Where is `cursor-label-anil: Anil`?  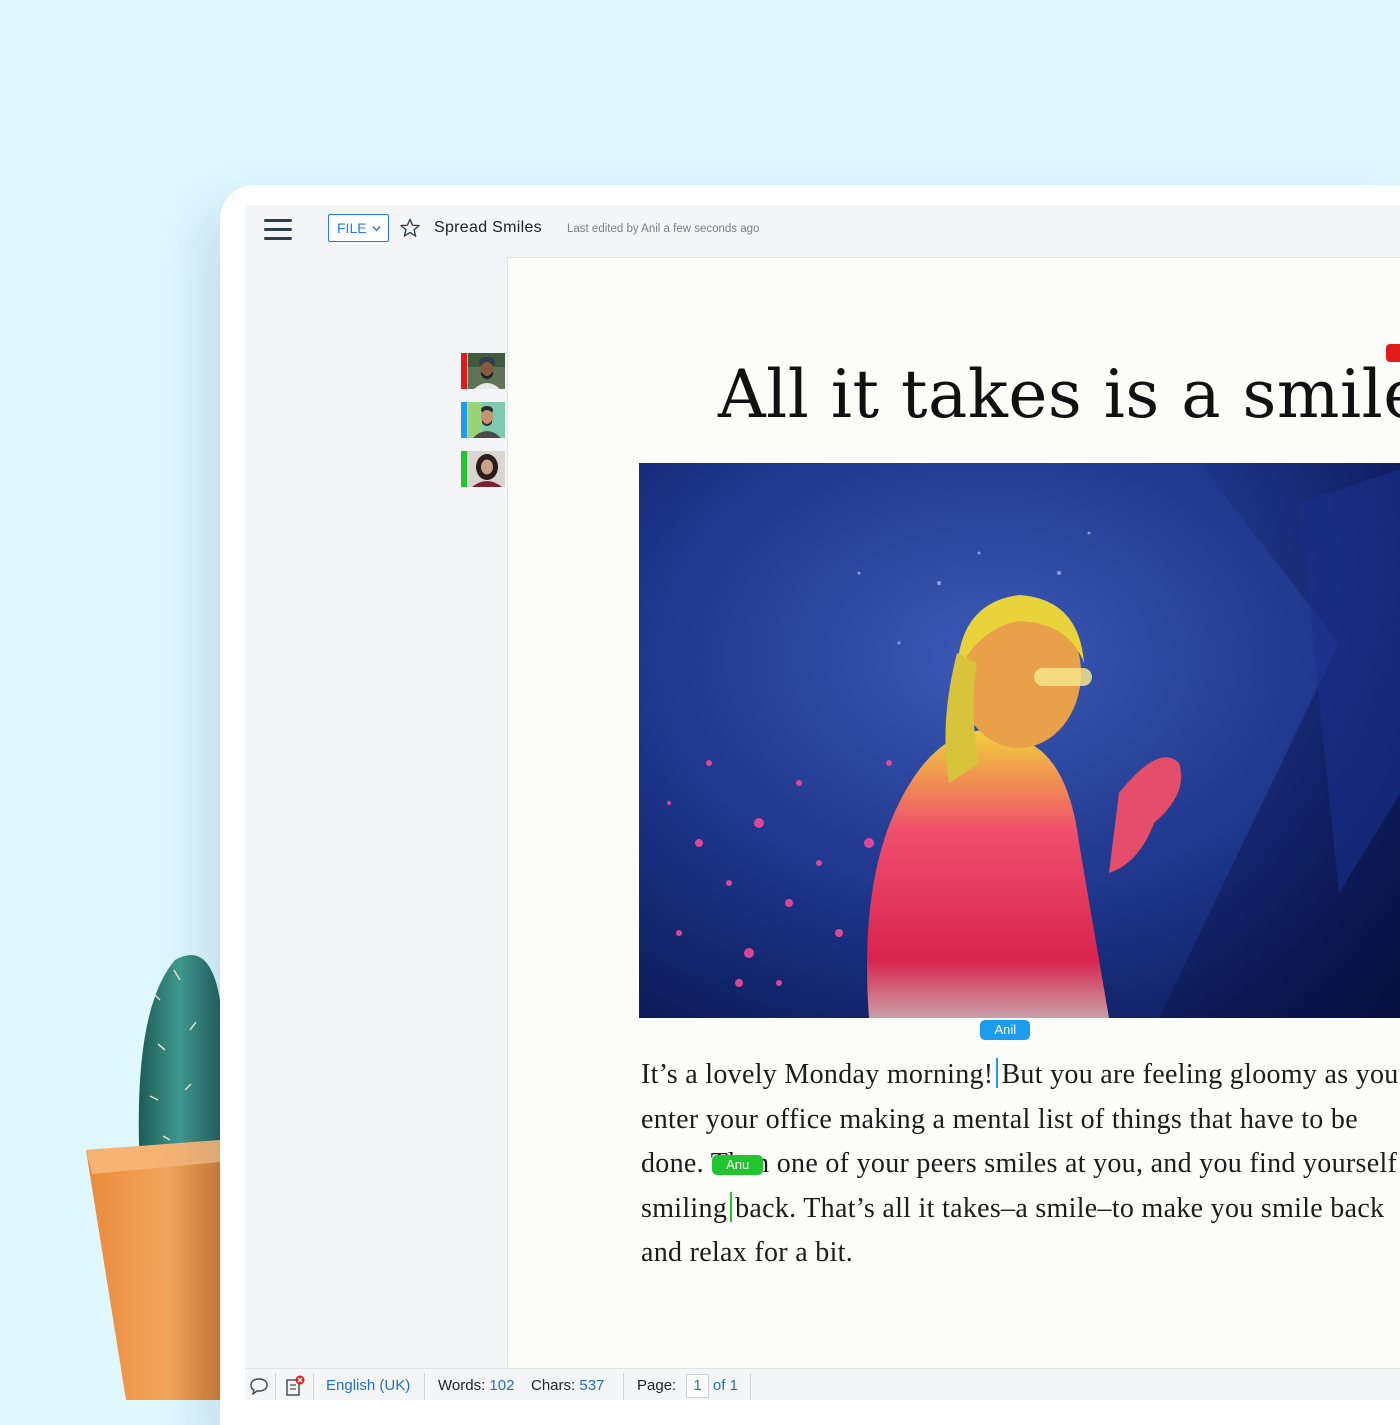 cursor-label-anil: Anil is located at coordinates (1005, 1030).